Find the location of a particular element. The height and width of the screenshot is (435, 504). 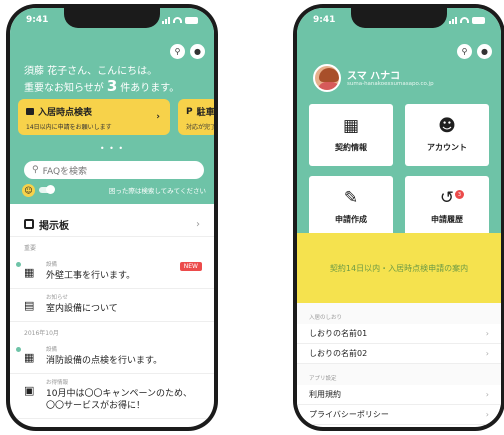

inspection-card: 入居時点検表 14日以内に申請をお願いします › is located at coordinates (94, 117).